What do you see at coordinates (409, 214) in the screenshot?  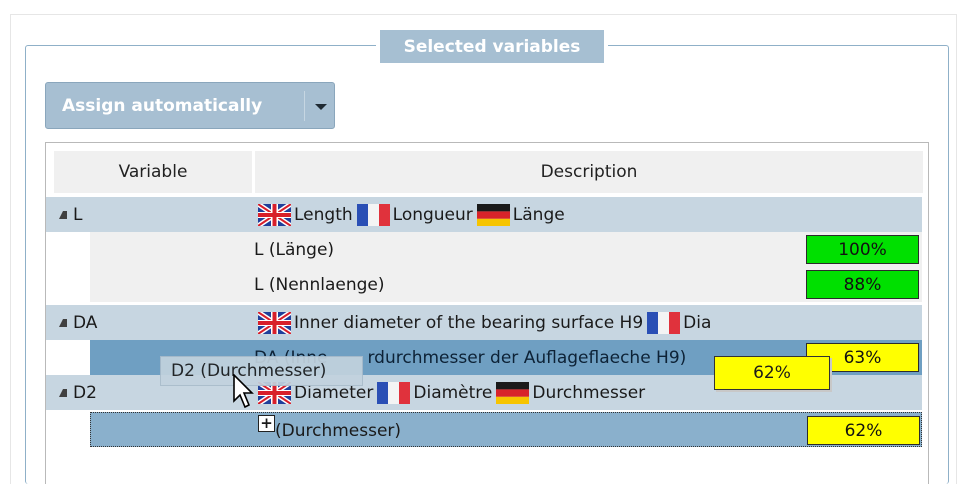 I see `description-cell: Length Longueur Länge` at bounding box center [409, 214].